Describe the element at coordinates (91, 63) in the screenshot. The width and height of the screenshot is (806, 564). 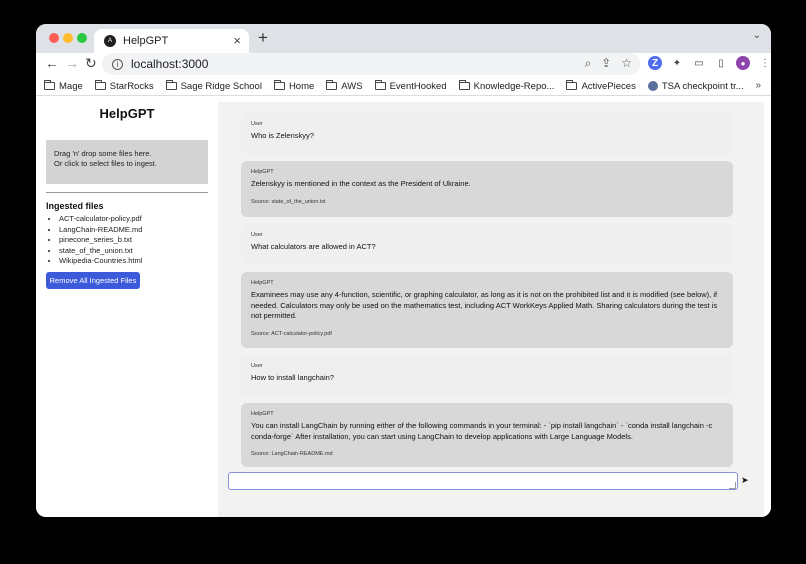
I see `reload-icon: ↻` at that location.